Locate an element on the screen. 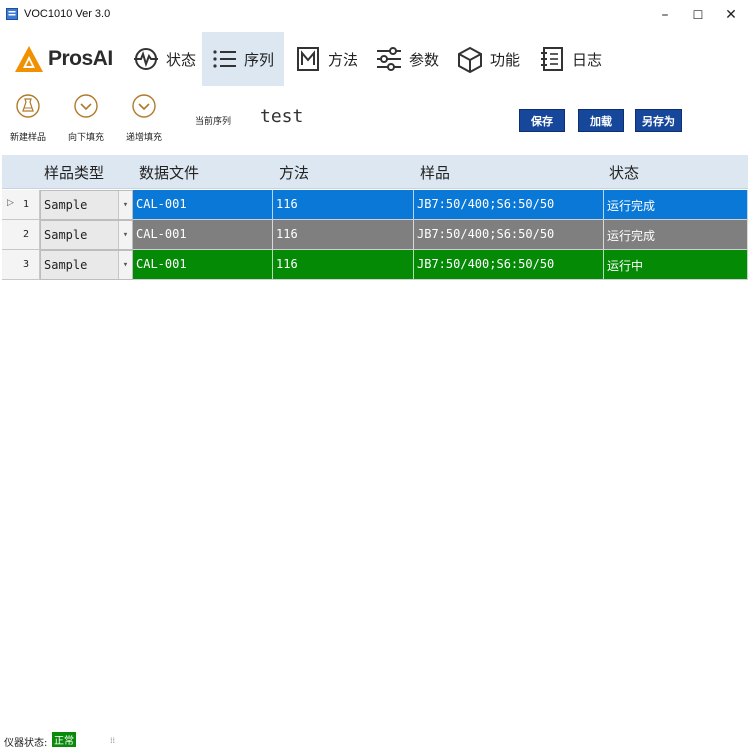 Image resolution: width=750 pixels, height=750 pixels. increment-fill-label: 递增填充 is located at coordinates (144, 138).